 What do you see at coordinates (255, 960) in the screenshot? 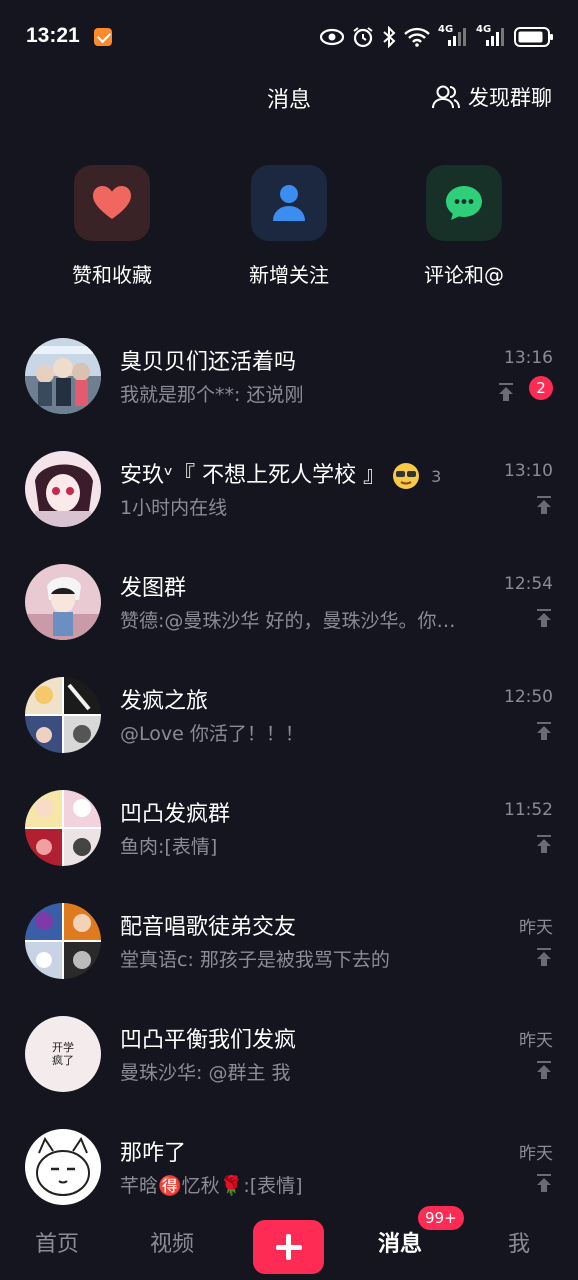
I see `conversation-preview: 堂真语c: 那孩子是被我骂下去的` at bounding box center [255, 960].